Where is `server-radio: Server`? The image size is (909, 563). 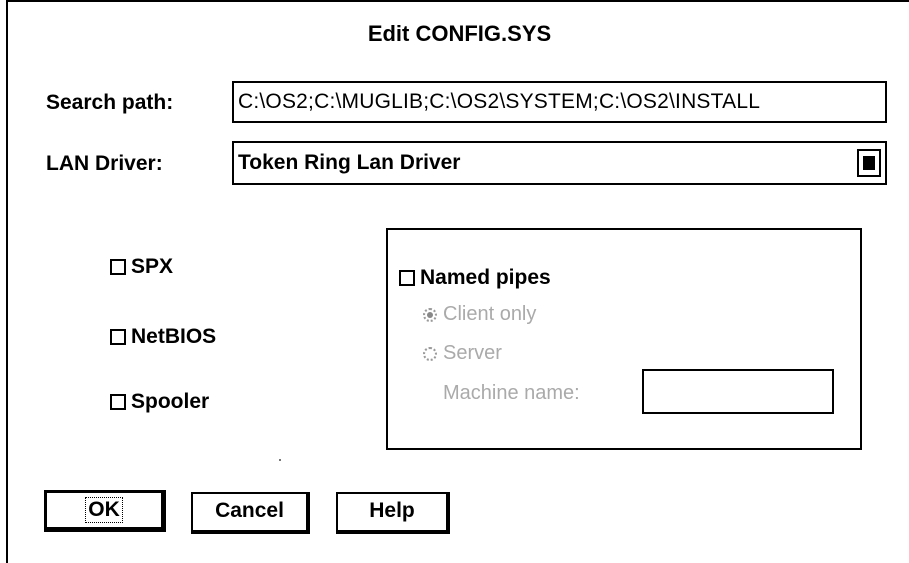 server-radio: Server is located at coordinates (462, 353).